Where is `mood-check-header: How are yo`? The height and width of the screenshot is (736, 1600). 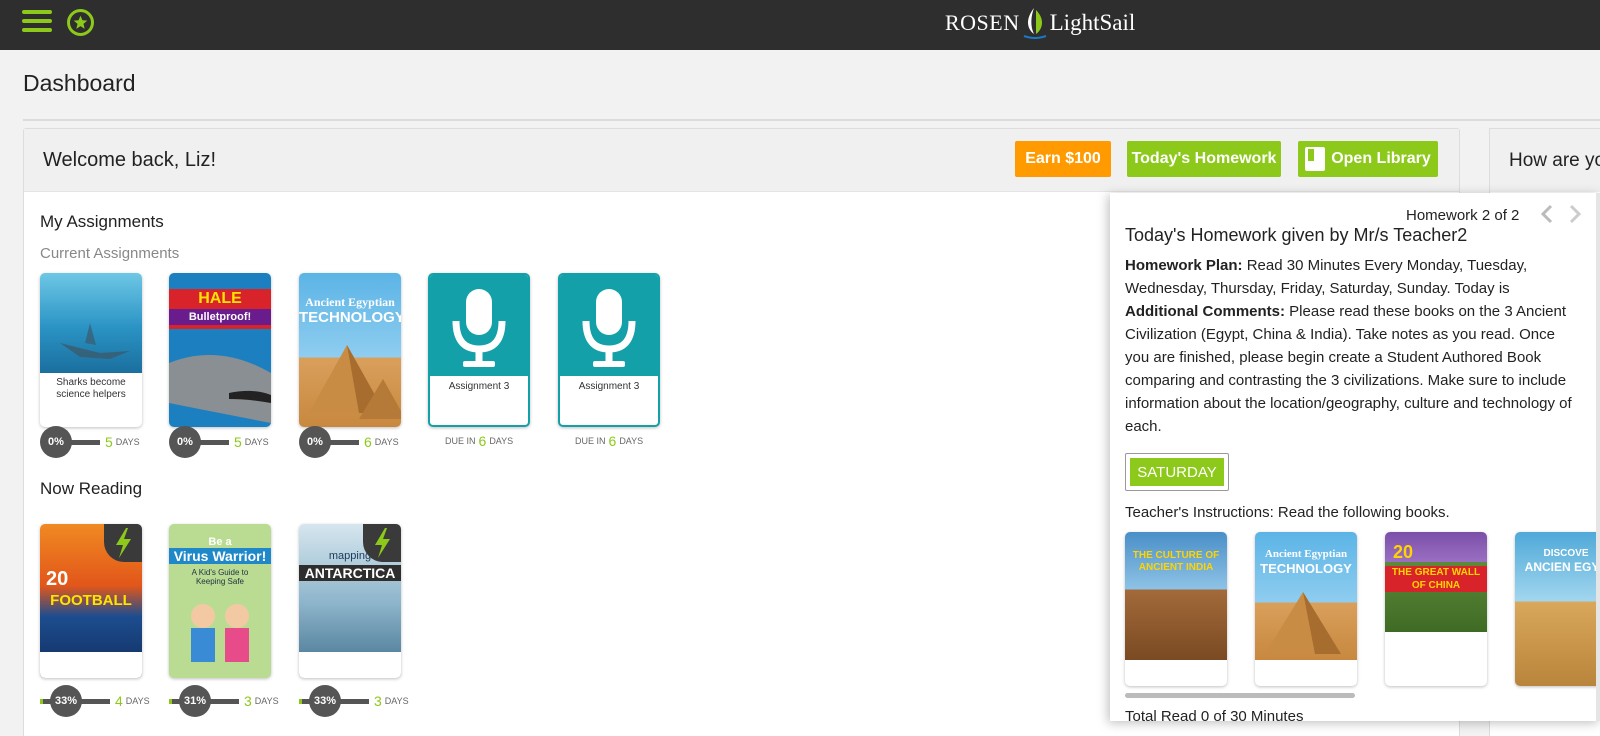
mood-check-header: How are yo is located at coordinates (1545, 160).